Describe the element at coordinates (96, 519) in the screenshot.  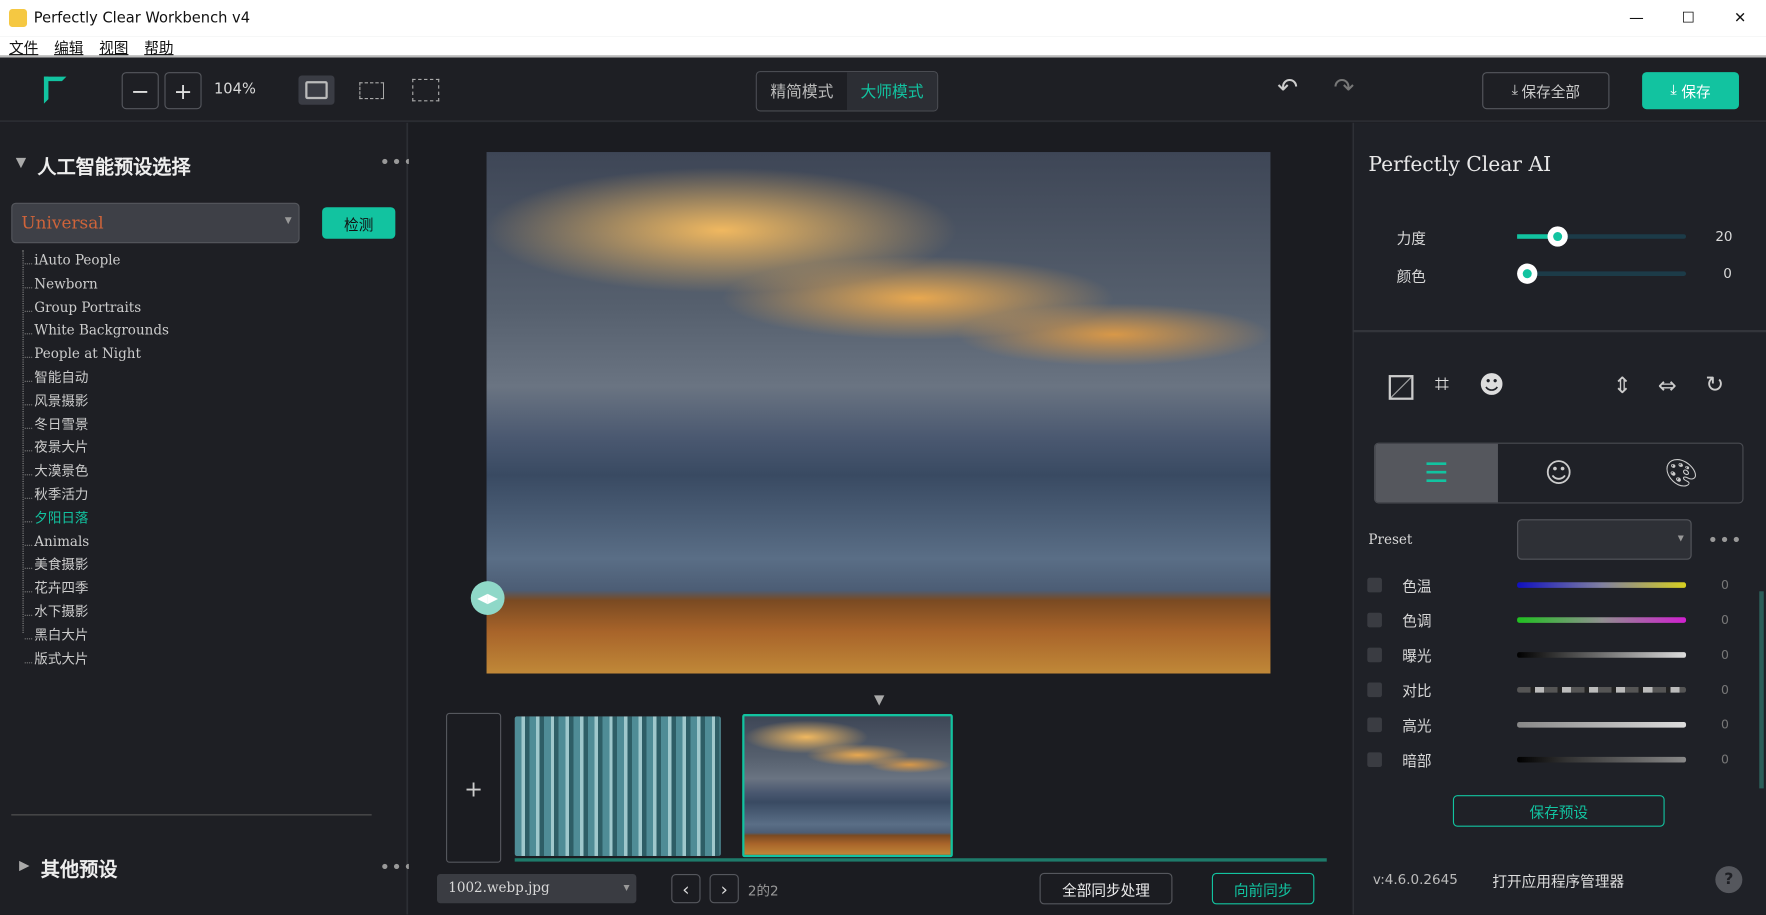
I see `preset-item: 夕阳日落` at that location.